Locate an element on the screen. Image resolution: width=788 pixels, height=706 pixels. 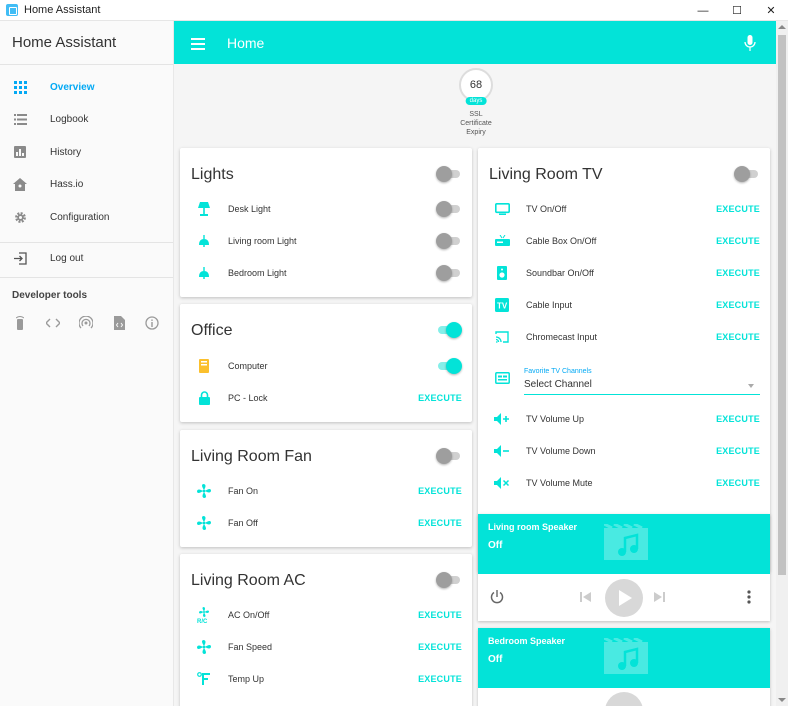
entity-name: Soundbar On/Off is located at coordinates (560, 273).